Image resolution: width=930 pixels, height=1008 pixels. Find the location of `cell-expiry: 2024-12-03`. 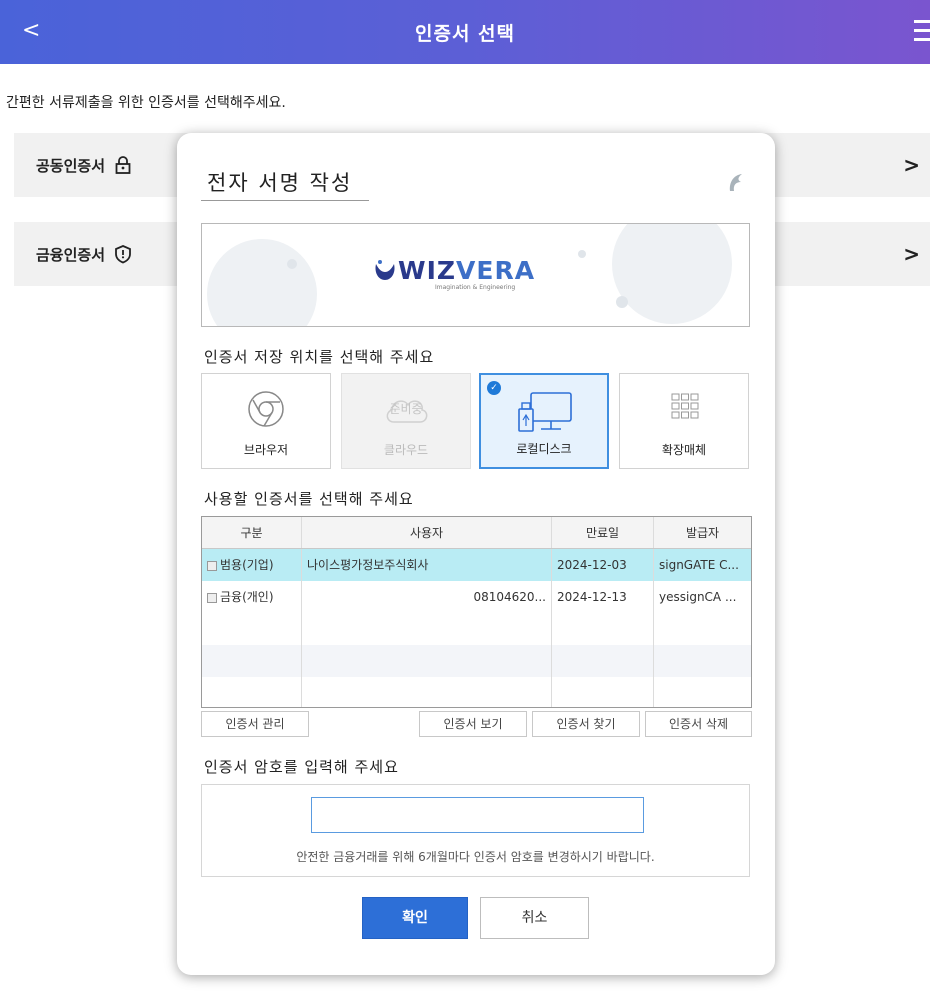

cell-expiry: 2024-12-03 is located at coordinates (603, 565).